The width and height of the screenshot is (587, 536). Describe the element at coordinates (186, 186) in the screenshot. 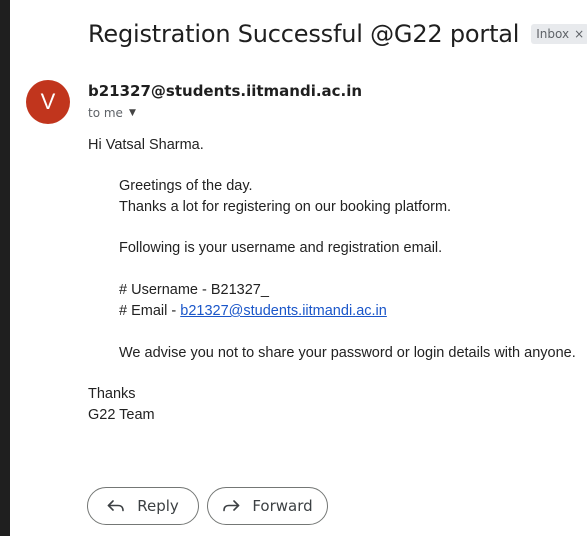

I see `body-line-greetings: Greetings of the day.` at that location.